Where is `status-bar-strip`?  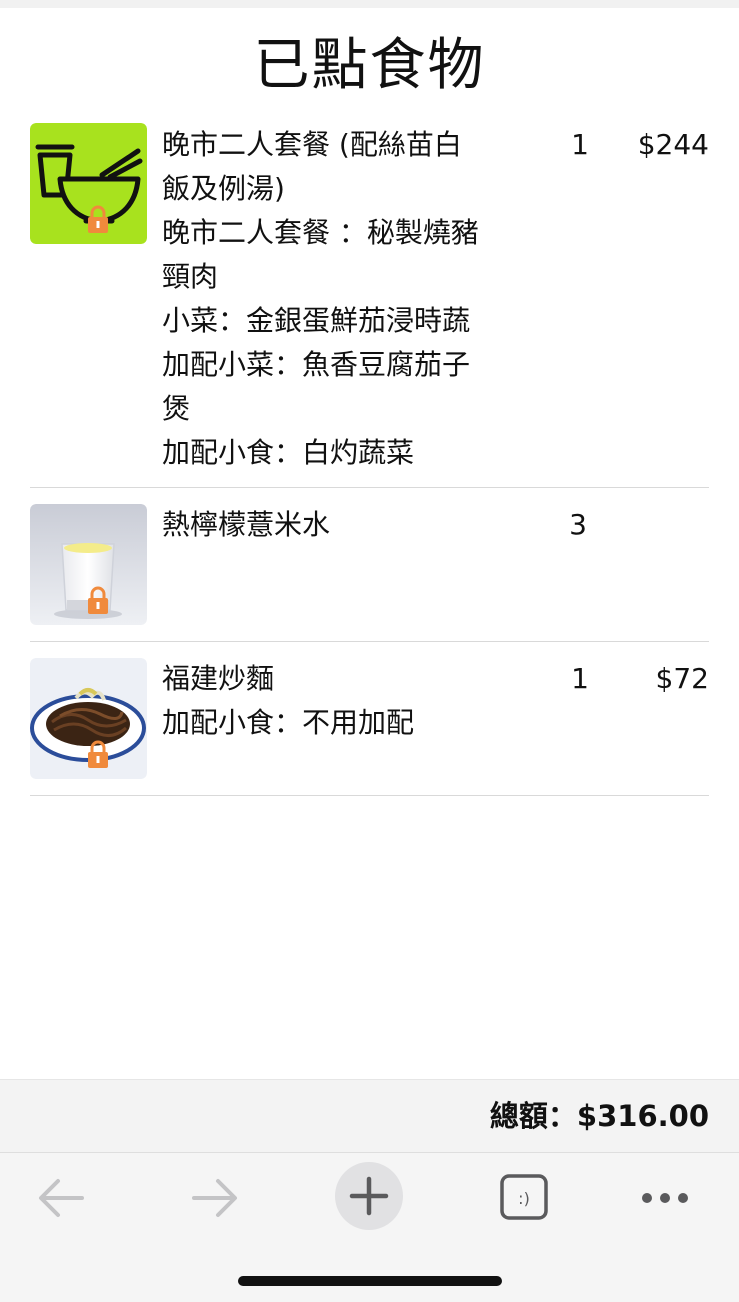 status-bar-strip is located at coordinates (369, 4).